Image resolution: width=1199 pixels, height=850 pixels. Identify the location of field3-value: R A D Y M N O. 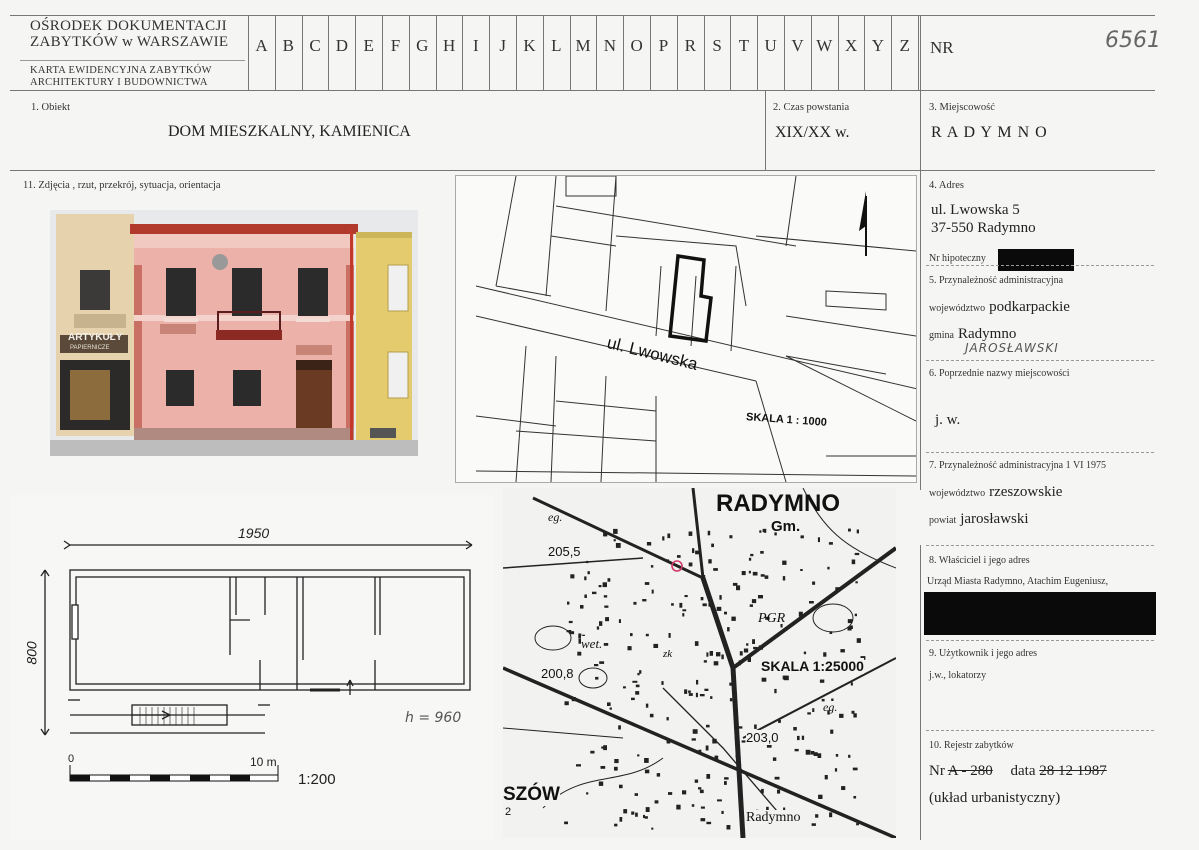
(989, 132).